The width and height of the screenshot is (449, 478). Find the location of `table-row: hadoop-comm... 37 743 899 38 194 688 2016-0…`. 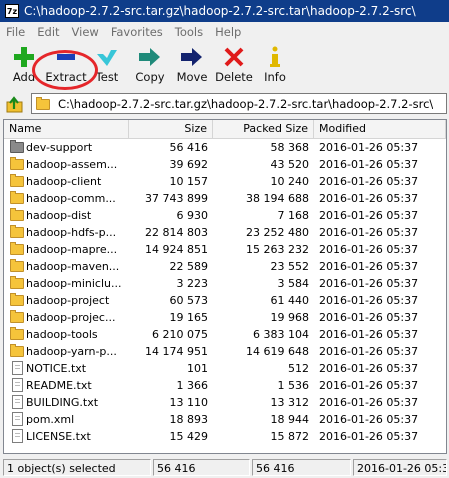

table-row: hadoop-comm... 37 743 899 38 194 688 2016-0… is located at coordinates (225, 198).